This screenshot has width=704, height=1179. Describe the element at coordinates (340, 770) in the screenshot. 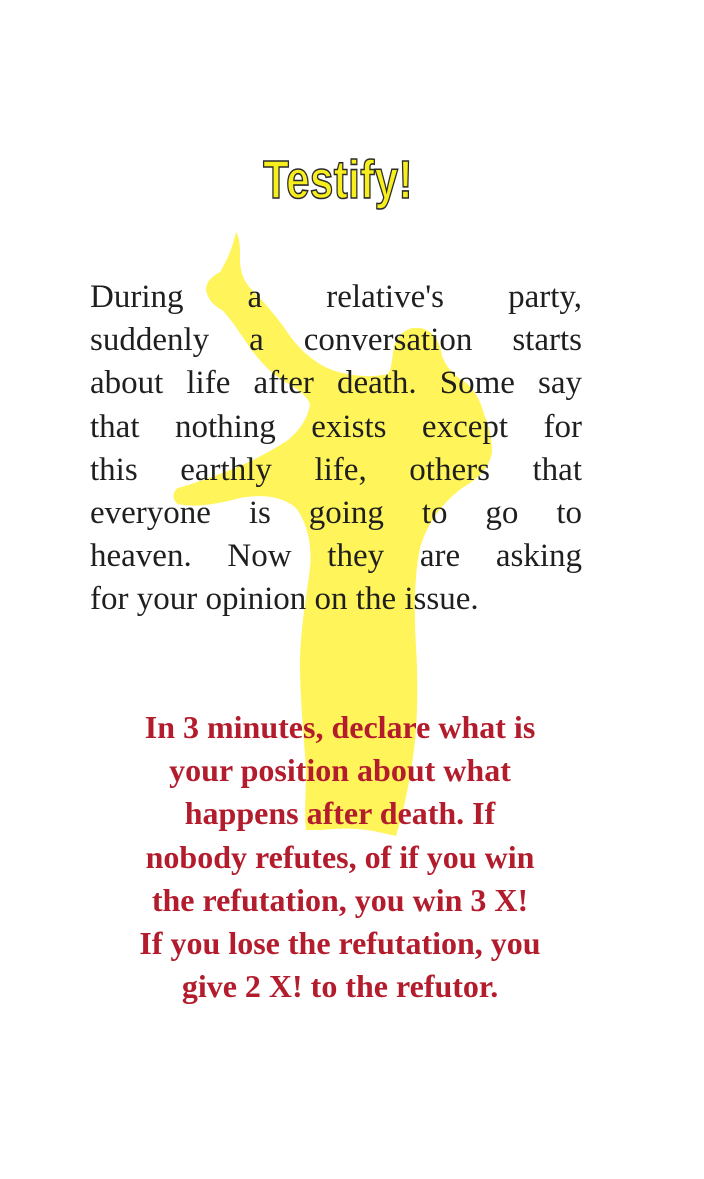

I see `instruction-line: your position about what` at that location.